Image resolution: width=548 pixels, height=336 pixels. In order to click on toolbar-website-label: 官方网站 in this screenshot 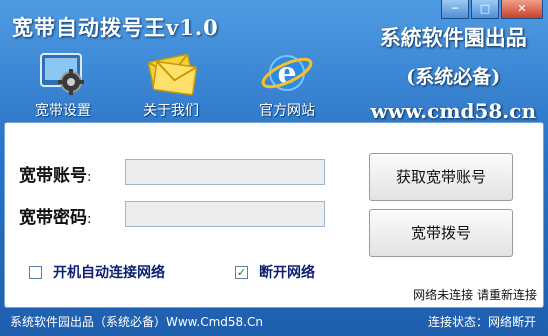, I will do `click(287, 111)`.